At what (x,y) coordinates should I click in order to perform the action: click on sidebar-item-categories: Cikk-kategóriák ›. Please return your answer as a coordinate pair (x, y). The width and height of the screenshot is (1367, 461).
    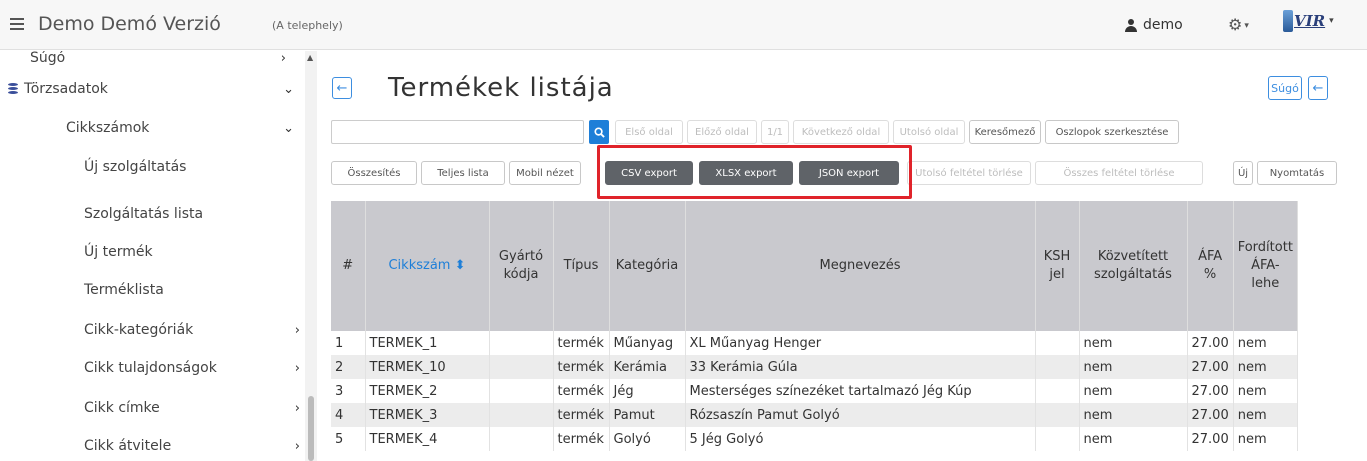
    Looking at the image, I should click on (194, 330).